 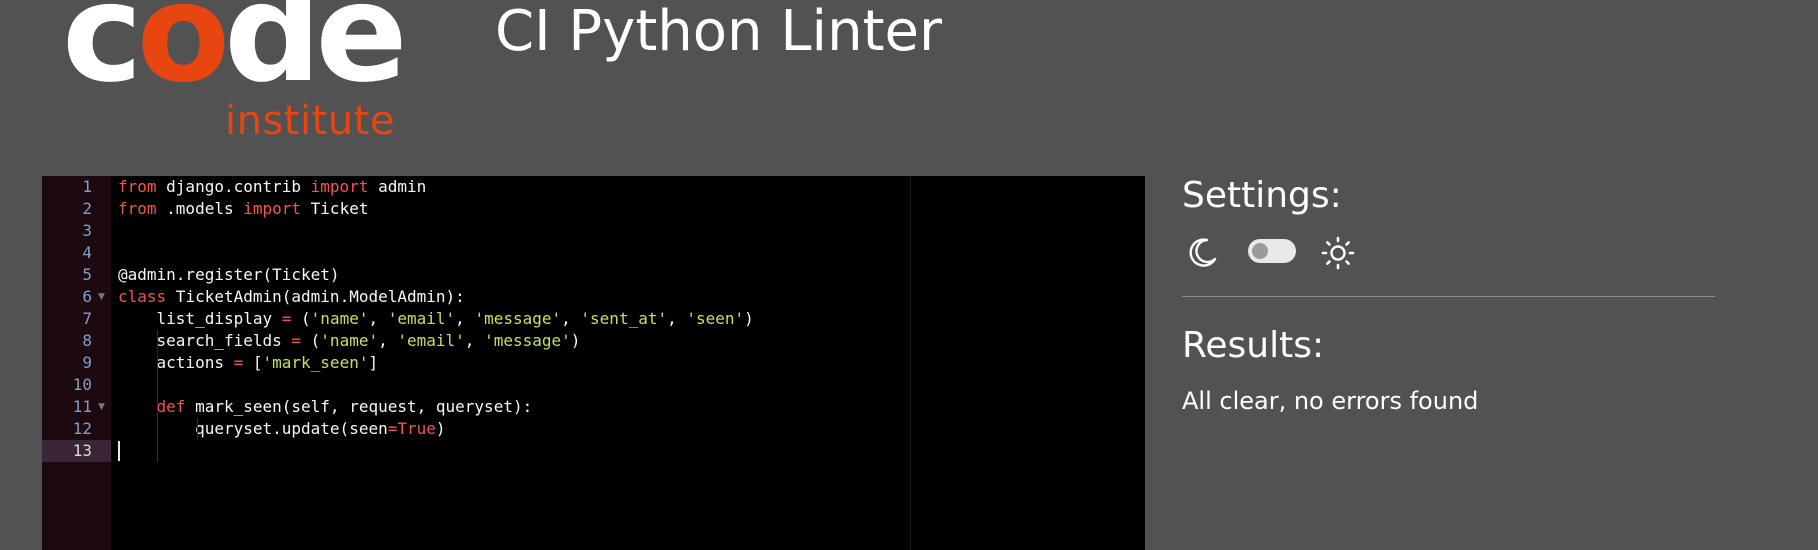 I want to click on line-number: 6, so click(x=87, y=296).